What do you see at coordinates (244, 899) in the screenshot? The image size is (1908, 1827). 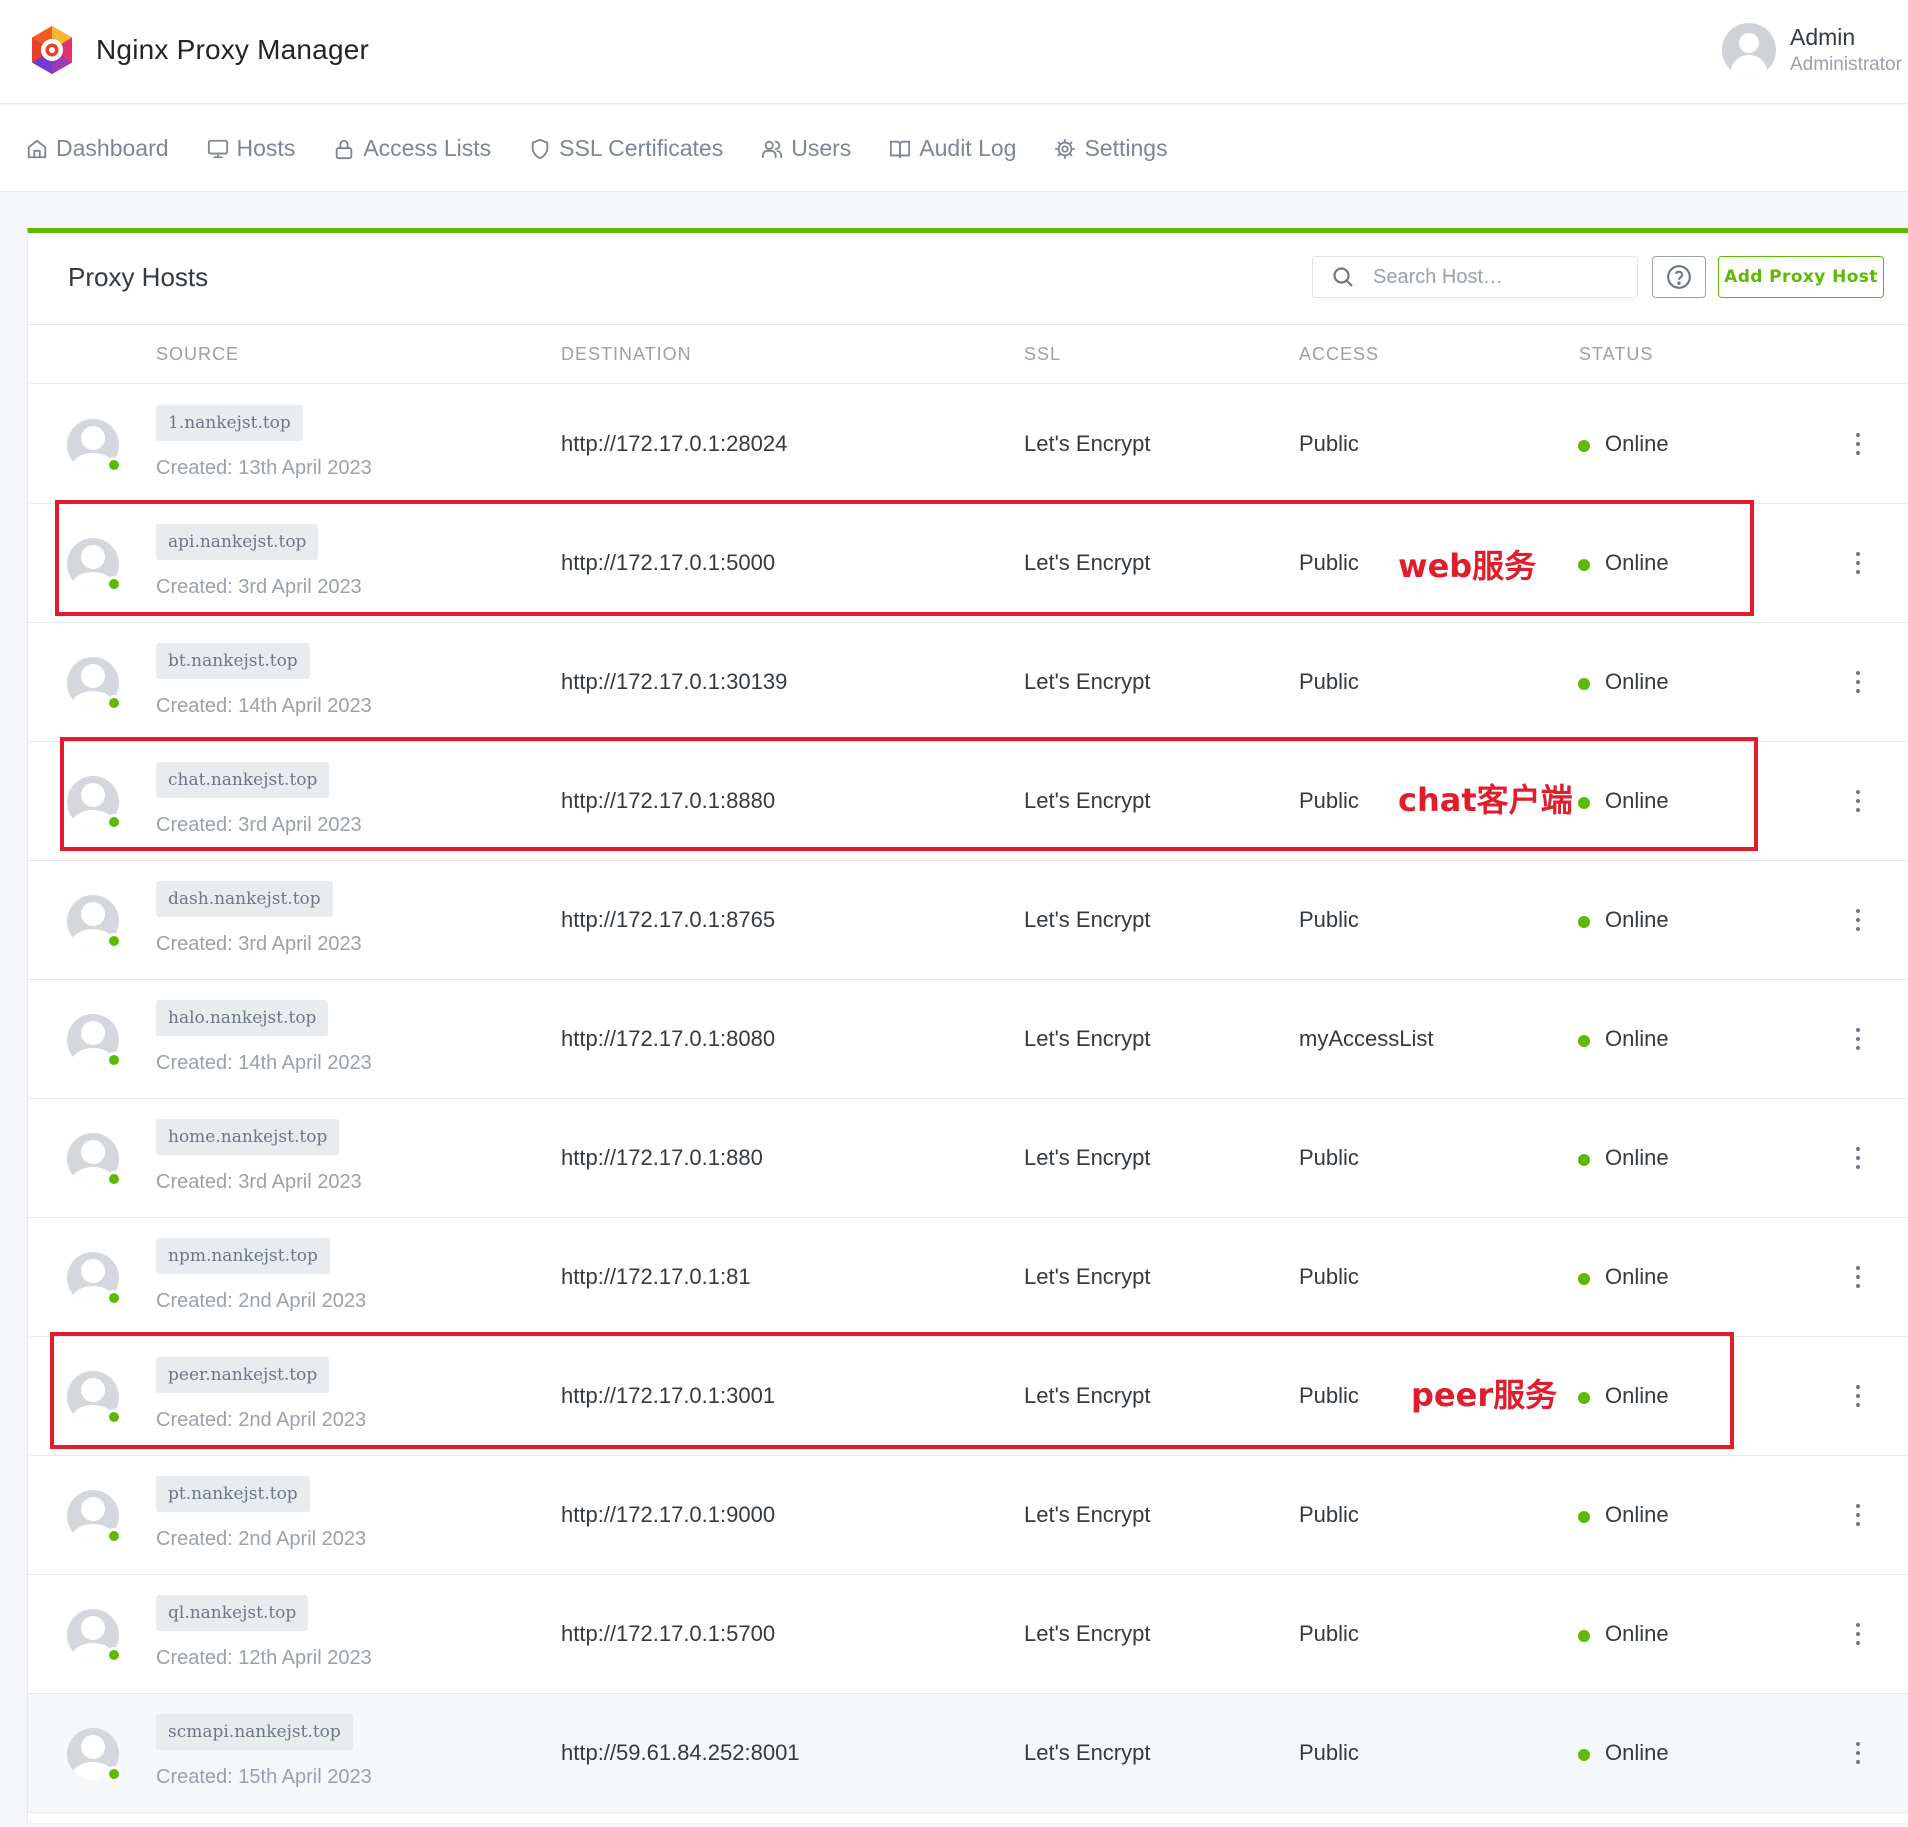 I see `domain-badge: dash.nankejst.top` at bounding box center [244, 899].